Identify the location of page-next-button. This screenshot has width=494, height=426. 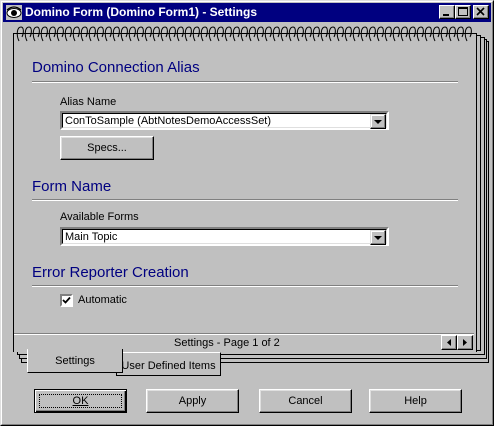
(465, 342).